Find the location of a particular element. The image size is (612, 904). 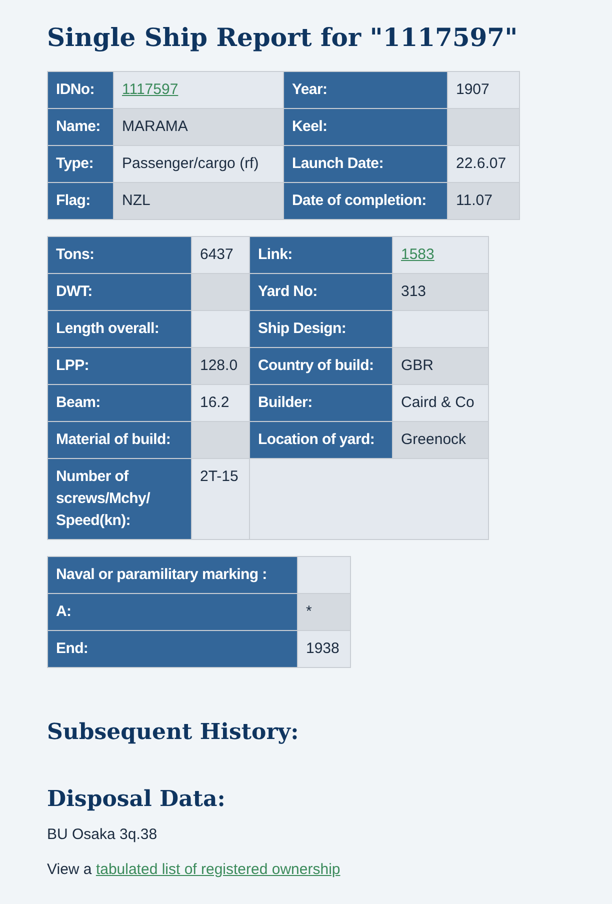

field-label: Material of build: is located at coordinates (120, 440).